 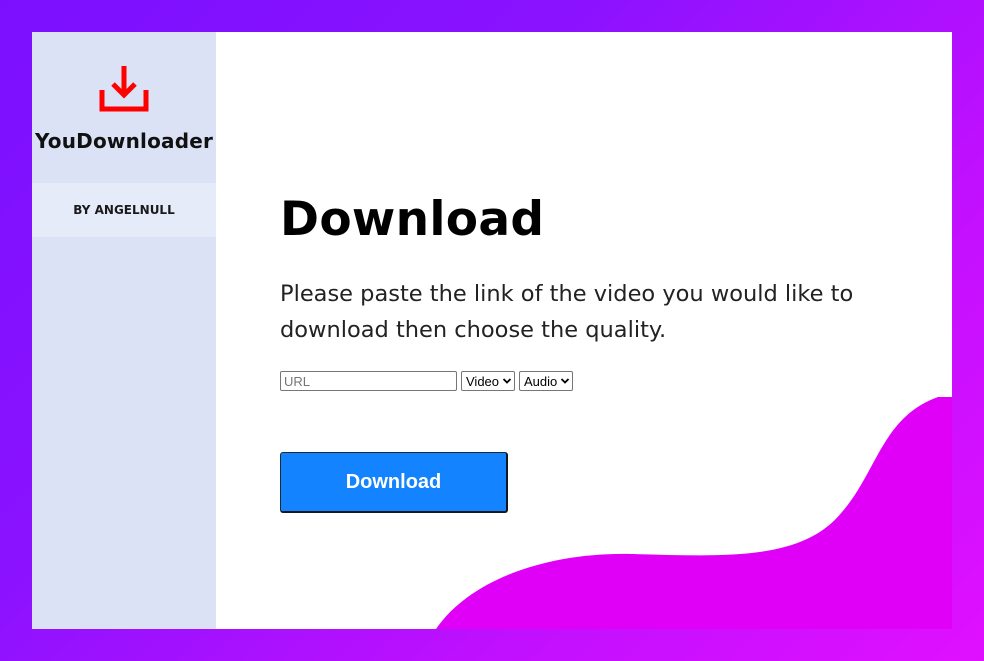 What do you see at coordinates (412, 219) in the screenshot?
I see `page-title: Download` at bounding box center [412, 219].